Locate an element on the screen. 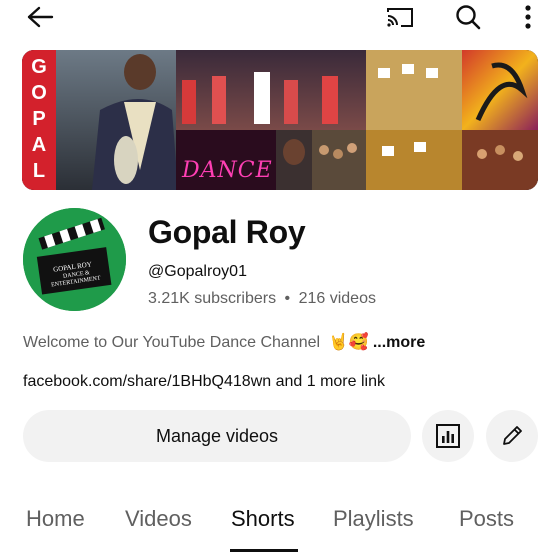  banner-letter: O is located at coordinates (39, 93).